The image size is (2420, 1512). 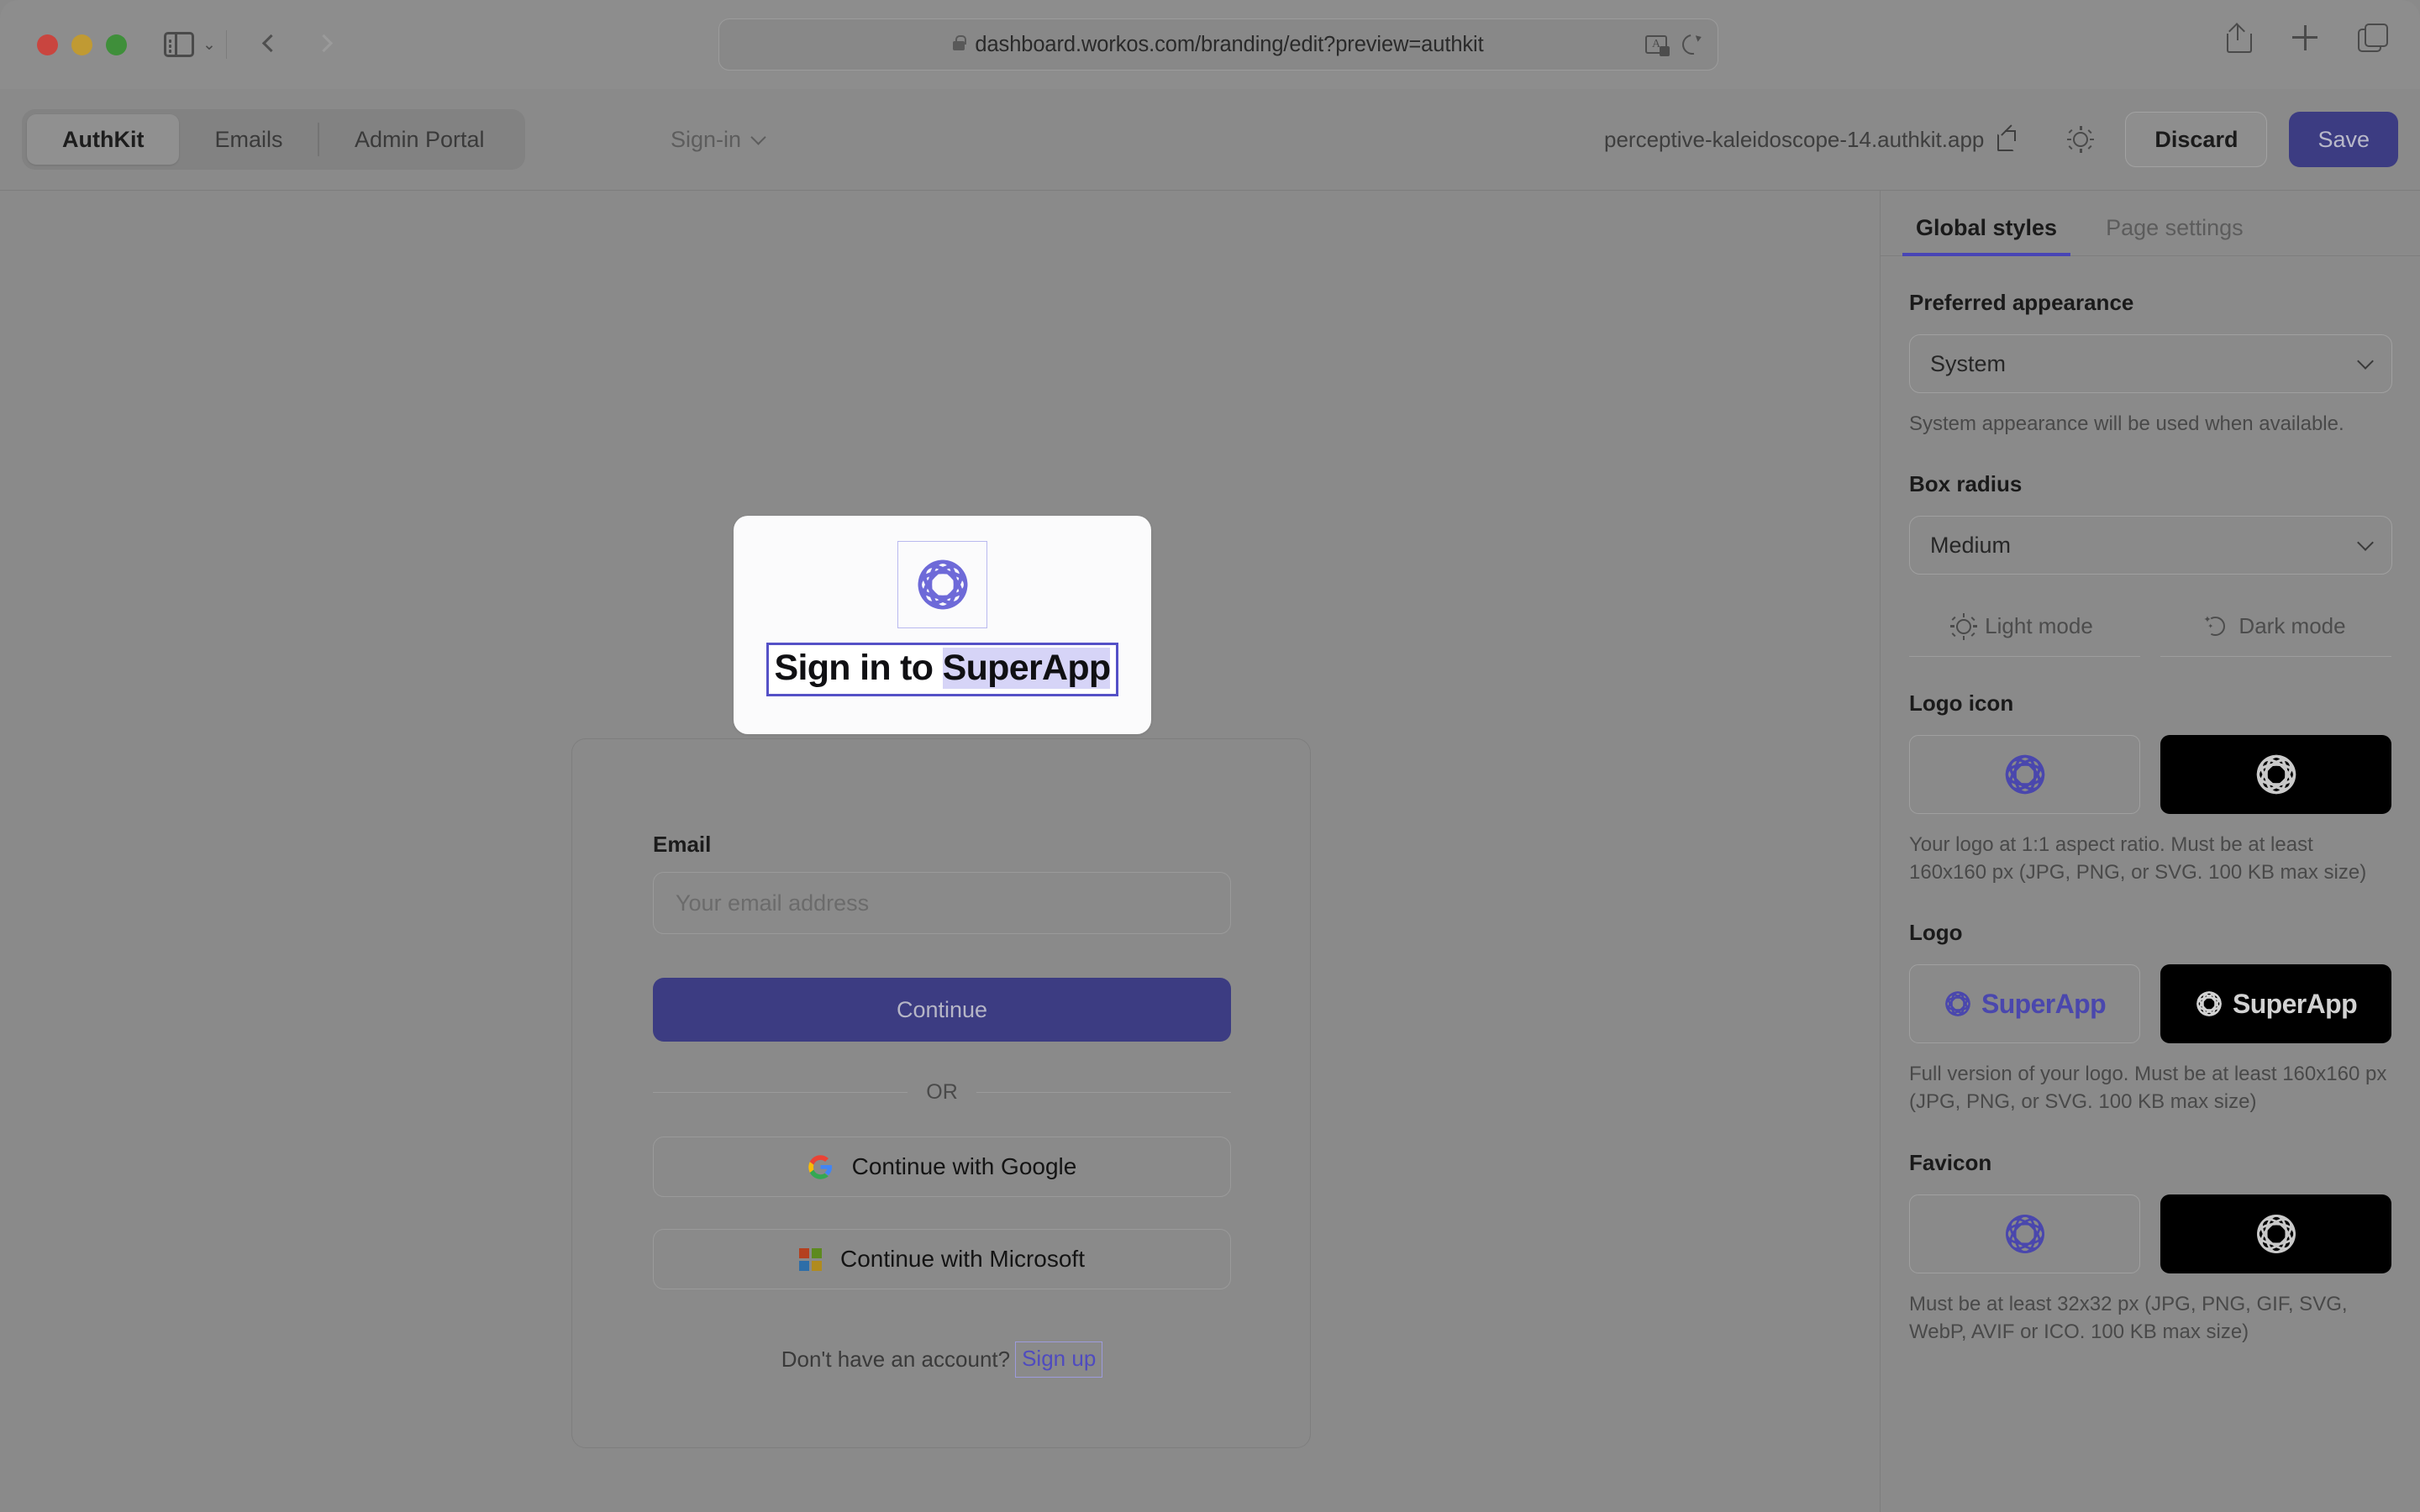 What do you see at coordinates (960, 42) in the screenshot?
I see `lock-icon` at bounding box center [960, 42].